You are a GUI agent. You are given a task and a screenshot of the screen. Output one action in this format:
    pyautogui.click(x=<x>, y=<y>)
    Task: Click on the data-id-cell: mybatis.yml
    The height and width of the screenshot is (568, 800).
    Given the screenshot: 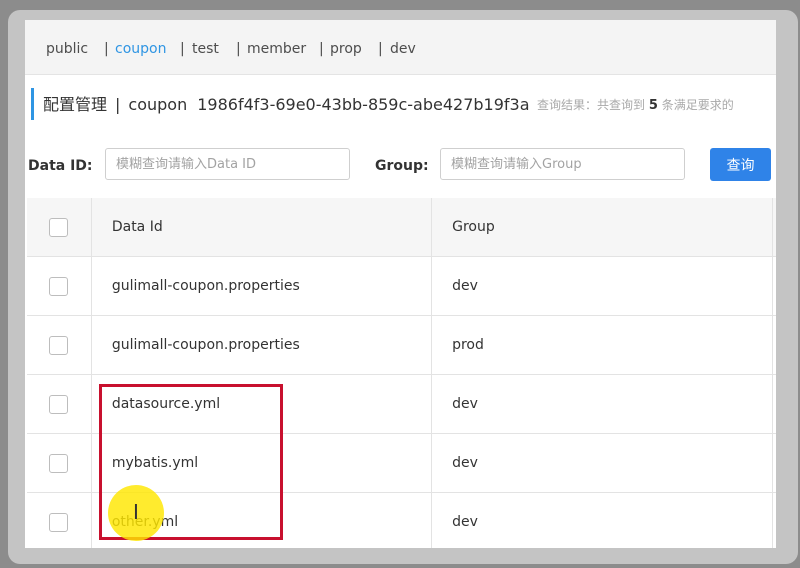 What is the action you would take?
    pyautogui.click(x=262, y=463)
    